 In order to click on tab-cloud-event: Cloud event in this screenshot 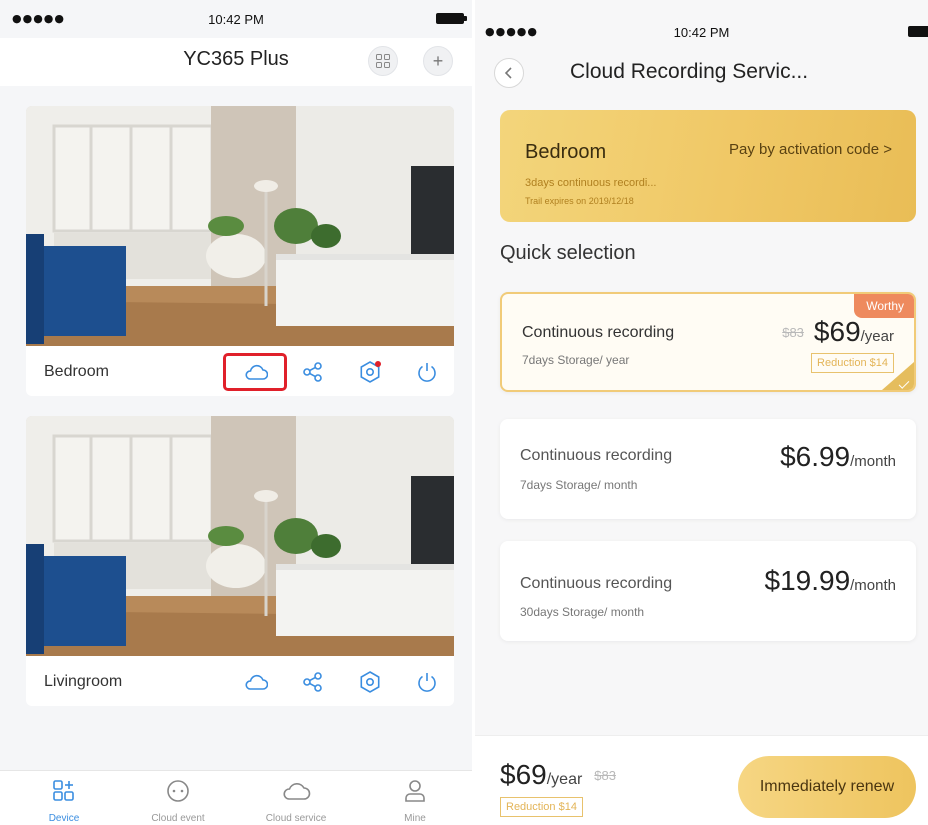, I will do `click(178, 800)`.